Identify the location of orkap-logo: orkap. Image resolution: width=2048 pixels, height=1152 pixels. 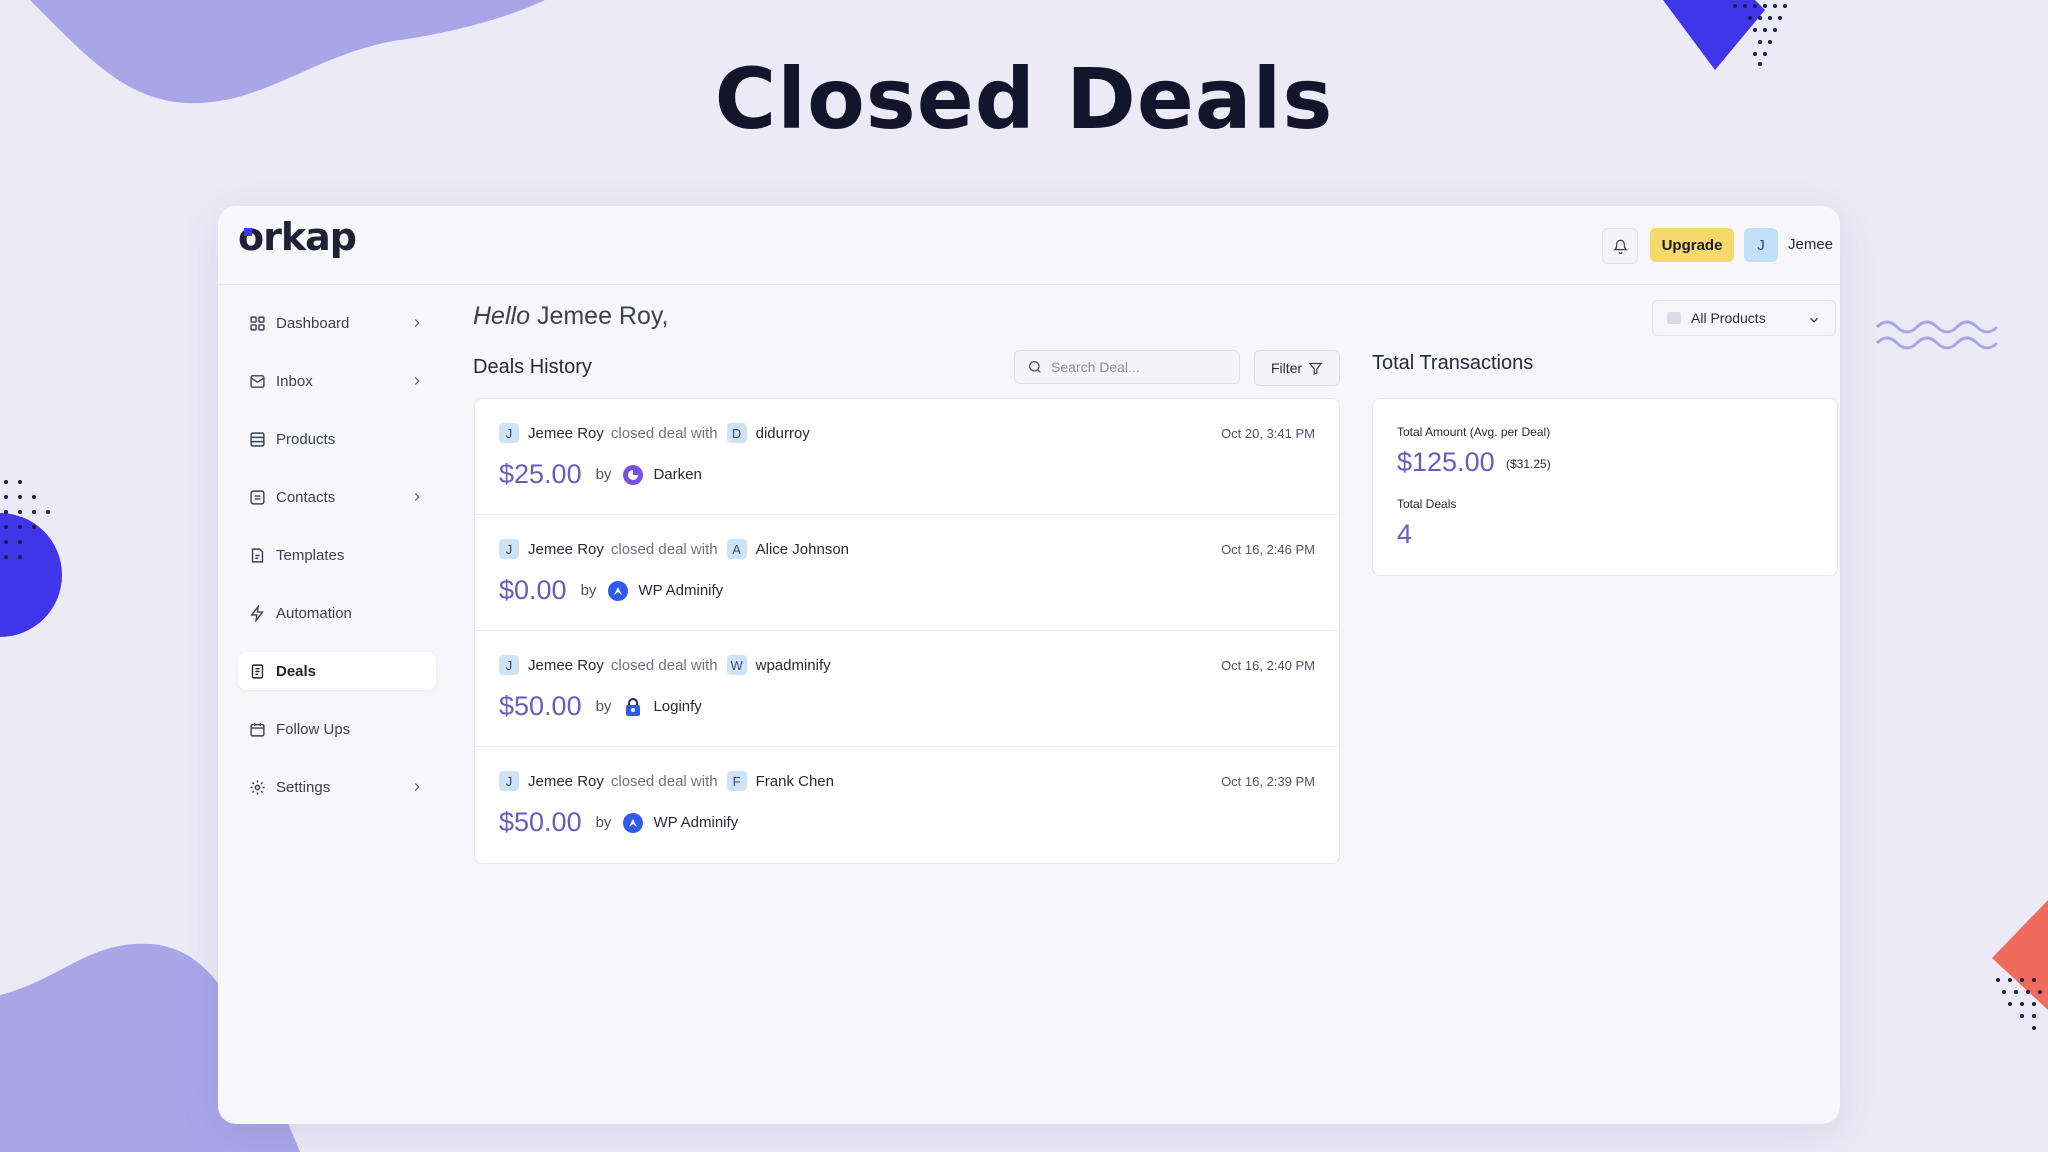
(303, 243).